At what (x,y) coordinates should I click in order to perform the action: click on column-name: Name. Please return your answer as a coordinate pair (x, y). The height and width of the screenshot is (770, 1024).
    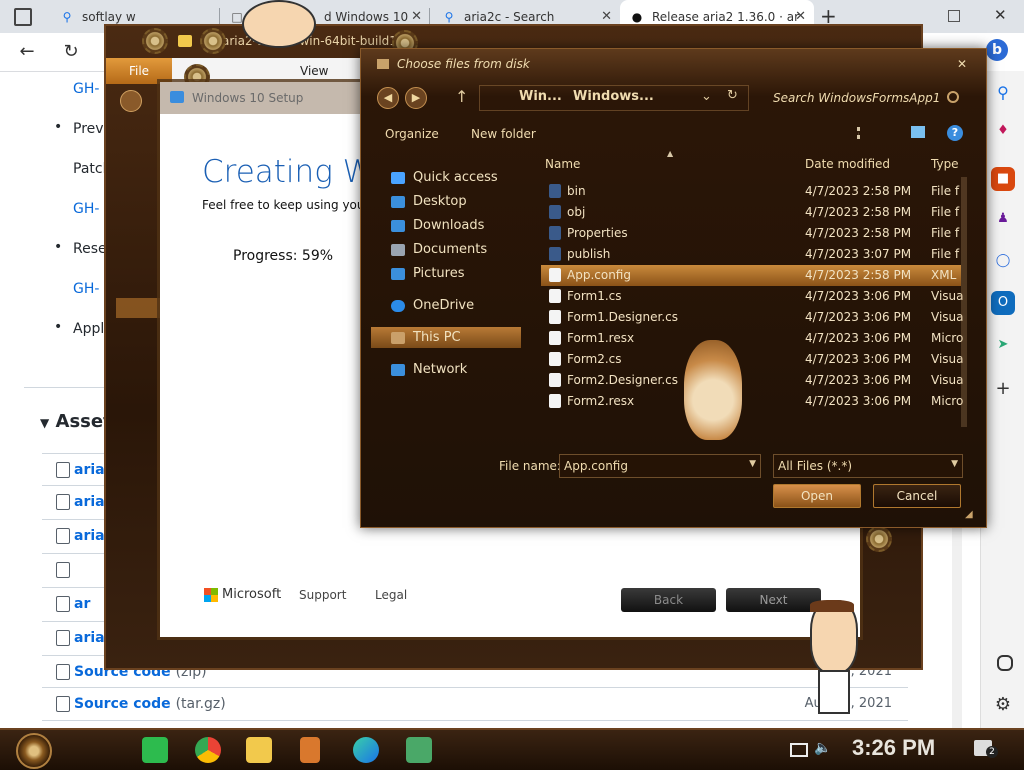
    Looking at the image, I should click on (562, 164).